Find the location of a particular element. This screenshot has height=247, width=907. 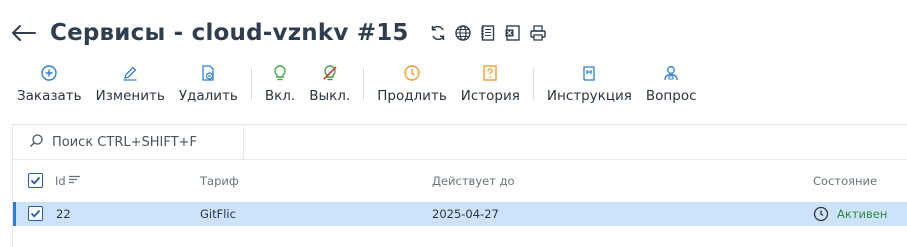

cell-status: Активен is located at coordinates (850, 214).